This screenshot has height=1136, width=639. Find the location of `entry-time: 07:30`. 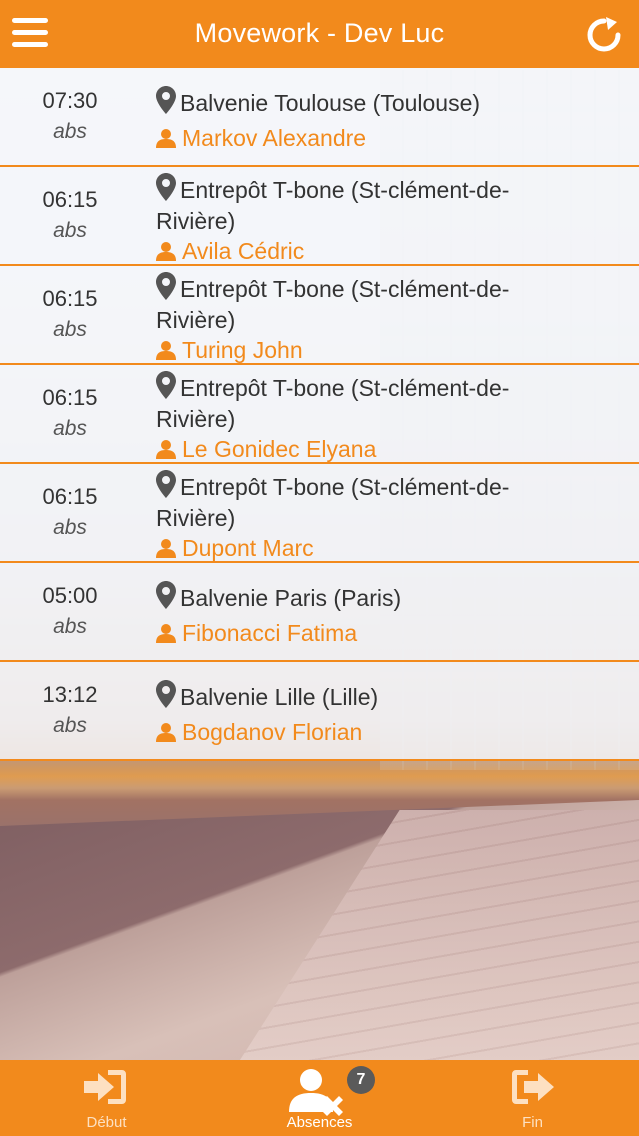

entry-time: 07:30 is located at coordinates (70, 100).